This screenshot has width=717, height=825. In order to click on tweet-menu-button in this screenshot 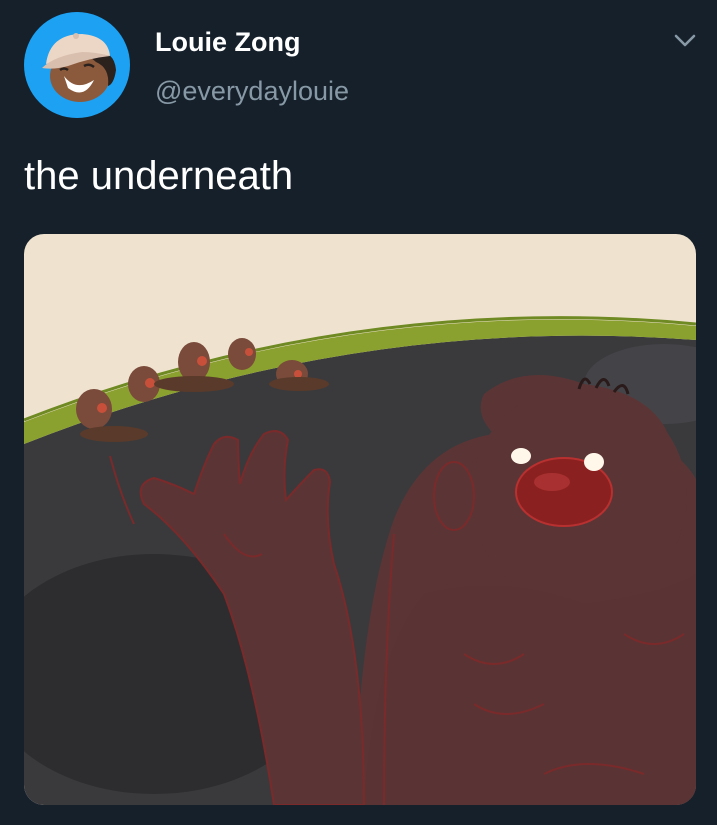, I will do `click(685, 41)`.